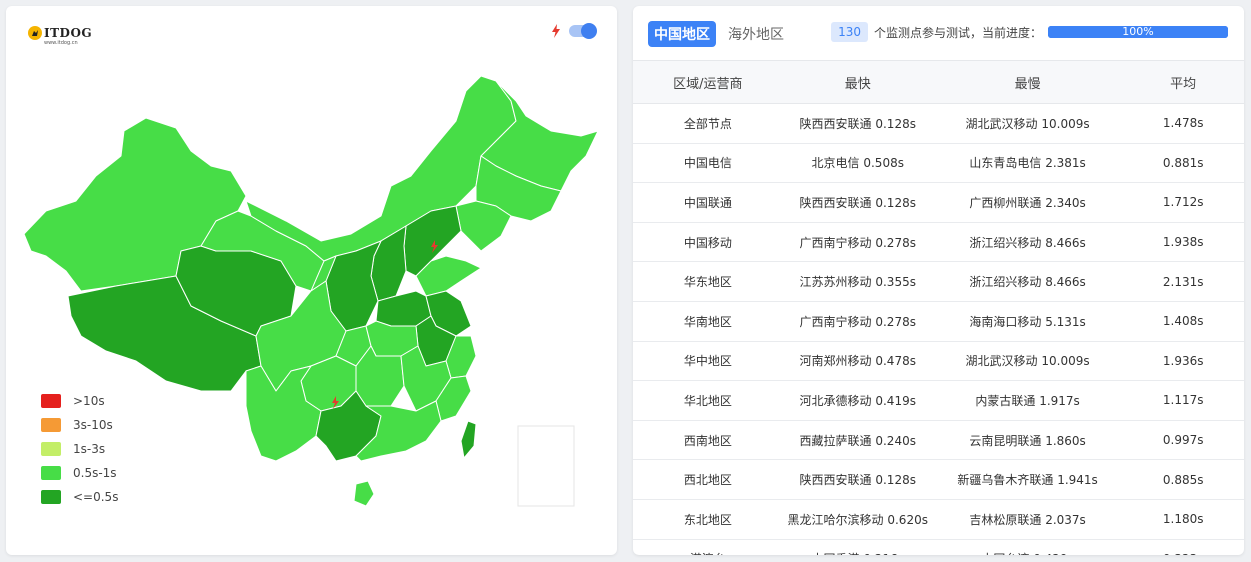 The width and height of the screenshot is (1251, 562). What do you see at coordinates (857, 163) in the screenshot?
I see `cell-fastest: 北京电信 0.508s` at bounding box center [857, 163].